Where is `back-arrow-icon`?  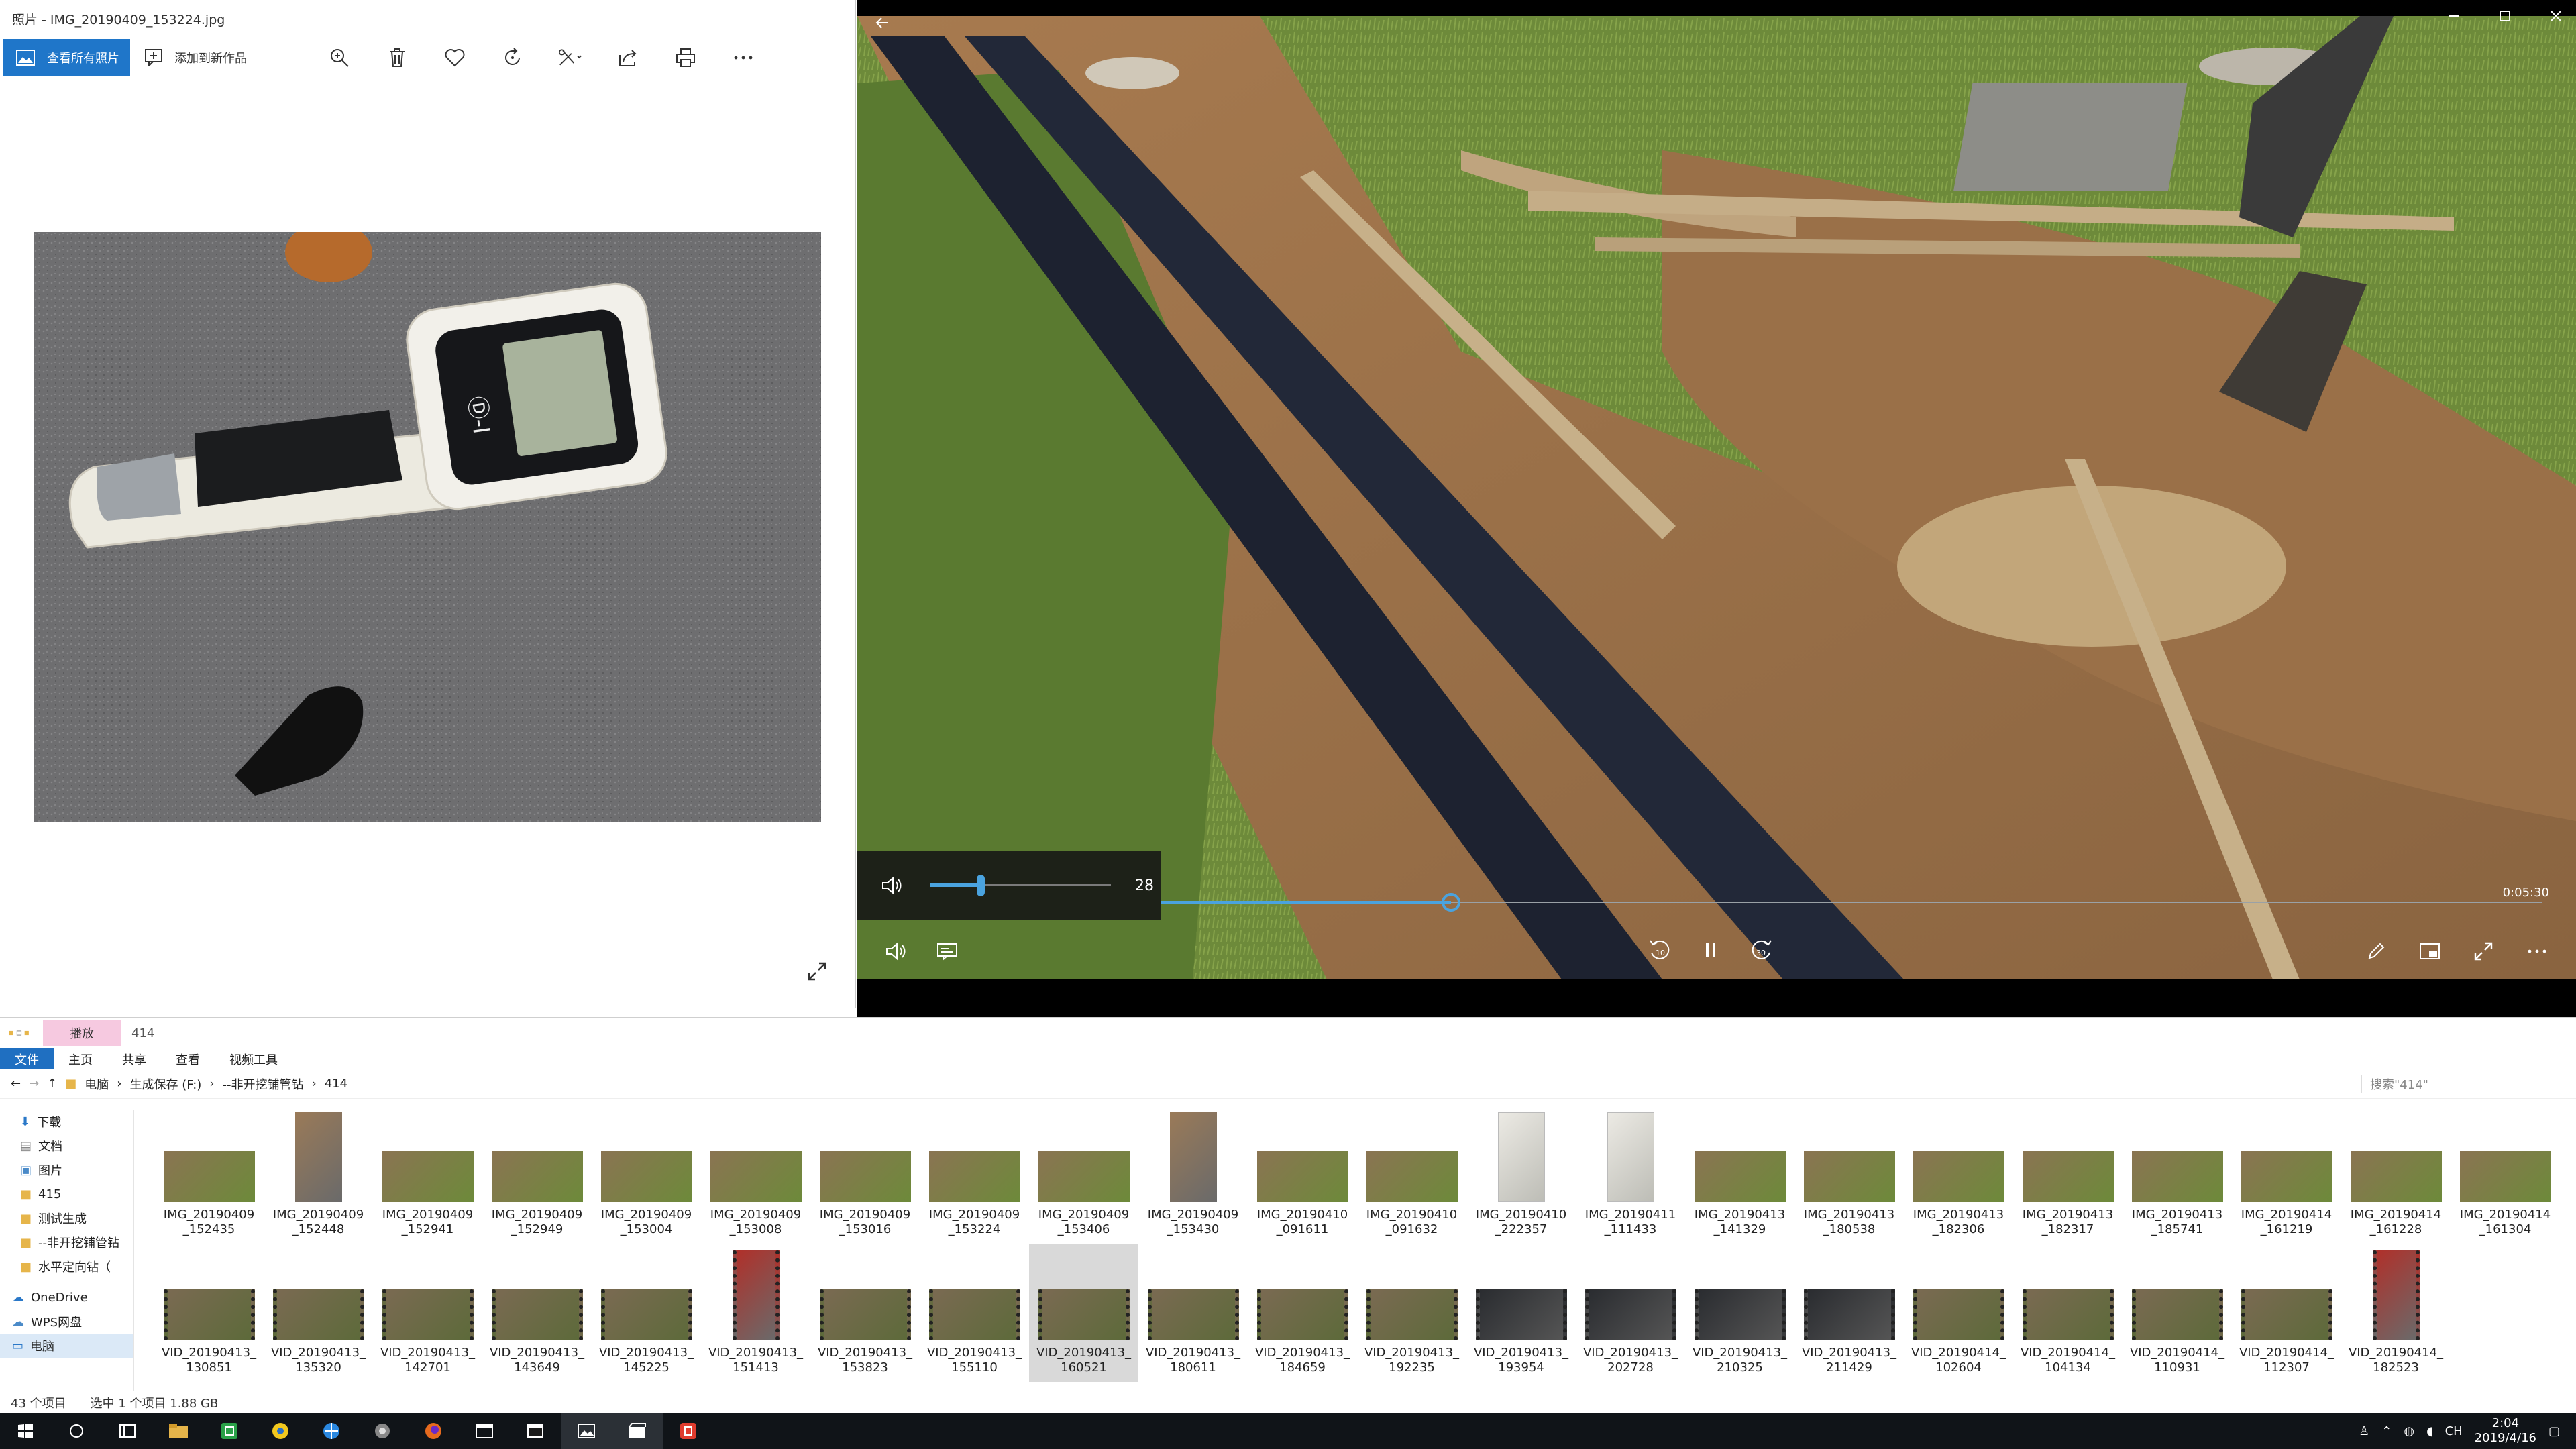
back-arrow-icon is located at coordinates (883, 23).